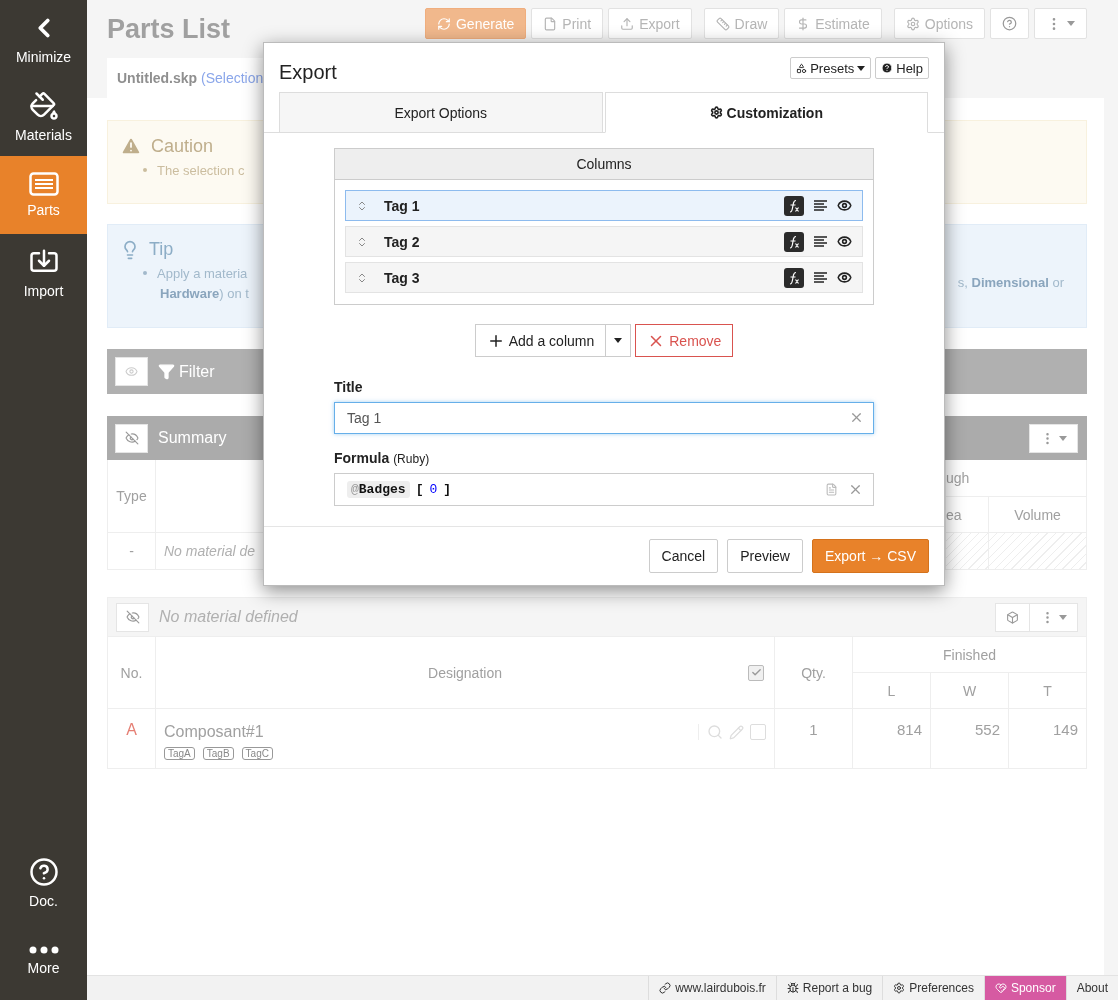 This screenshot has height=1000, width=1118. Describe the element at coordinates (43, 184) in the screenshot. I see `list-icon` at that location.